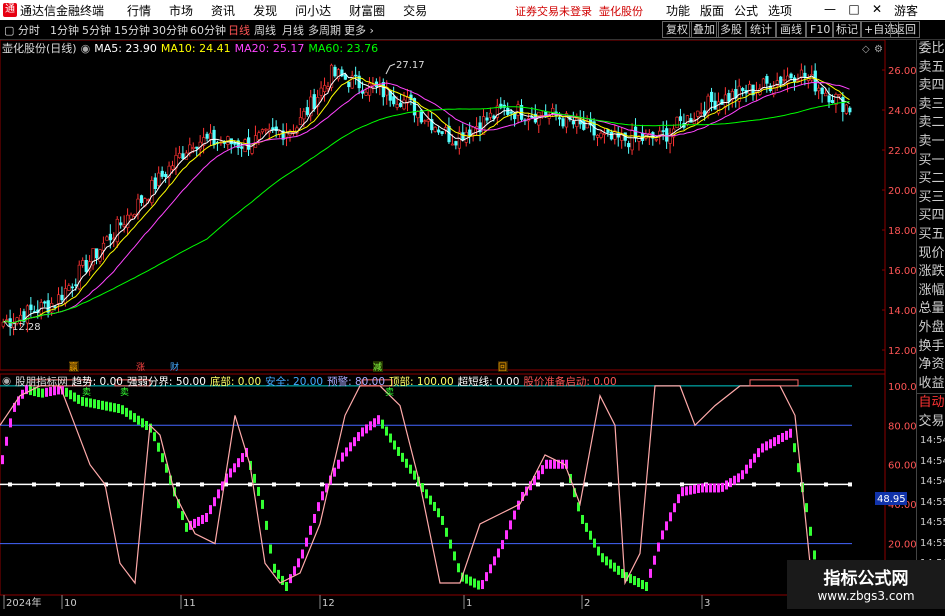  I want to click on sell-signal-label: 卖, so click(124, 392).